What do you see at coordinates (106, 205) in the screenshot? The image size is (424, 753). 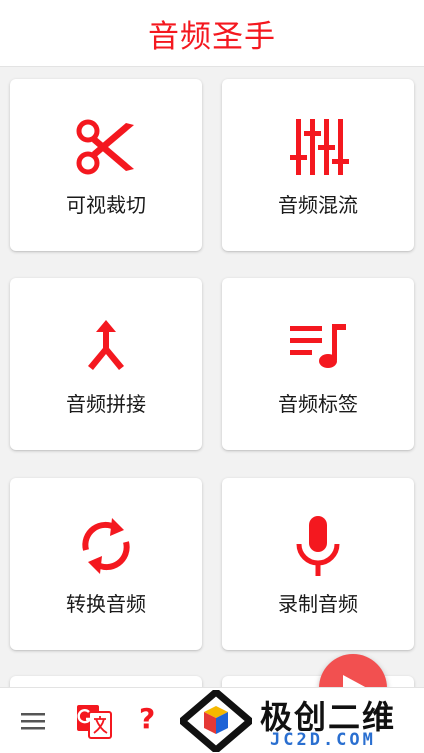 I see `feature-label: 可视裁切` at bounding box center [106, 205].